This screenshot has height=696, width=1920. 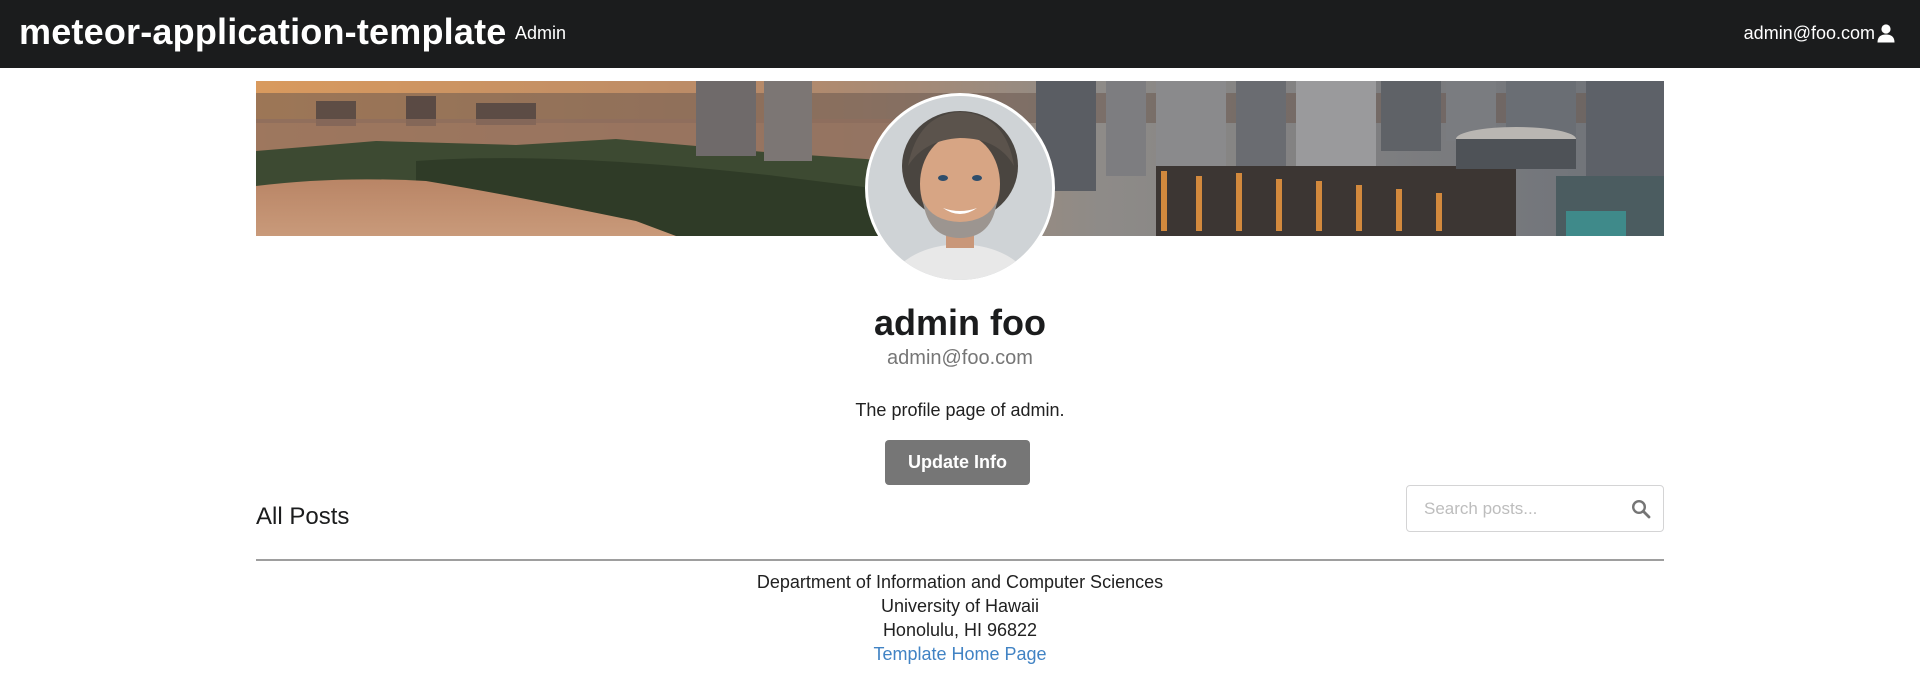 I want to click on footer-line-university: University of Hawaii, so click(x=960, y=606).